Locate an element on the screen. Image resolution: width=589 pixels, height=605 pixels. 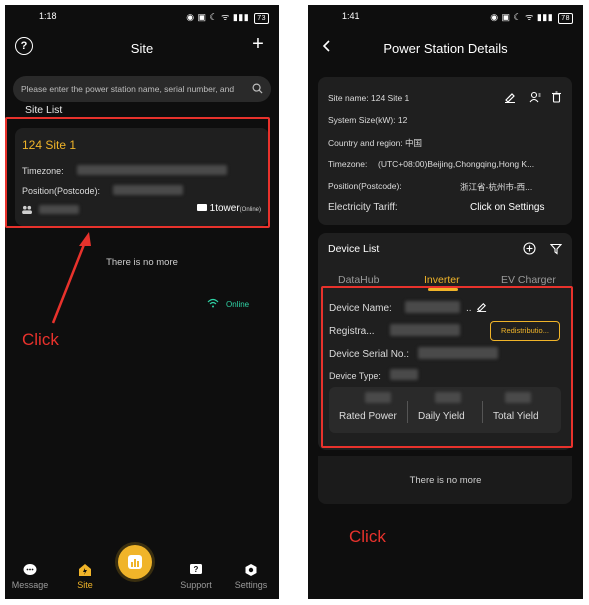
status-bar: 1:41 ◉ ▣ ☾ ᯤ ▮▮▮ 78 is located at coordinates (445, 16).